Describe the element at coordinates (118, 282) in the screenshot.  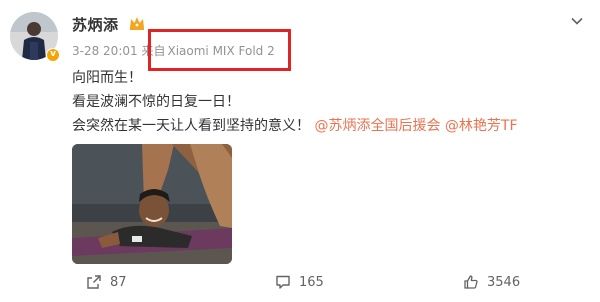
I see `share-count: 87` at that location.